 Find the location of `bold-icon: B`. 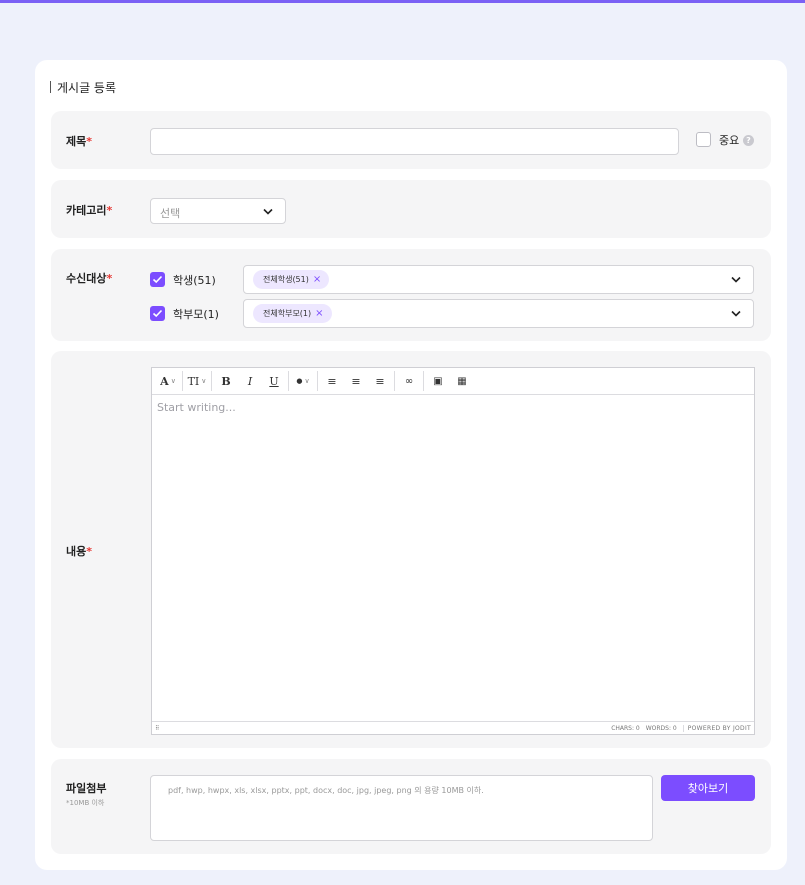

bold-icon: B is located at coordinates (226, 381).